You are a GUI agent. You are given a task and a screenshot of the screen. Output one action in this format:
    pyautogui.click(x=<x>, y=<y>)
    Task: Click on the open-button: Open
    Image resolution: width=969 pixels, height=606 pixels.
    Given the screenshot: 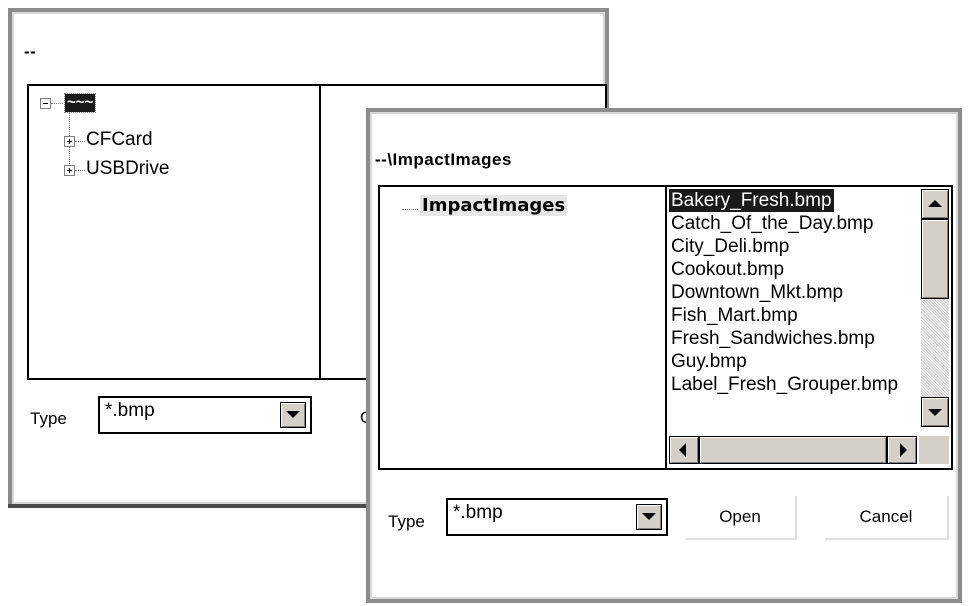 What is the action you would take?
    pyautogui.click(x=741, y=518)
    